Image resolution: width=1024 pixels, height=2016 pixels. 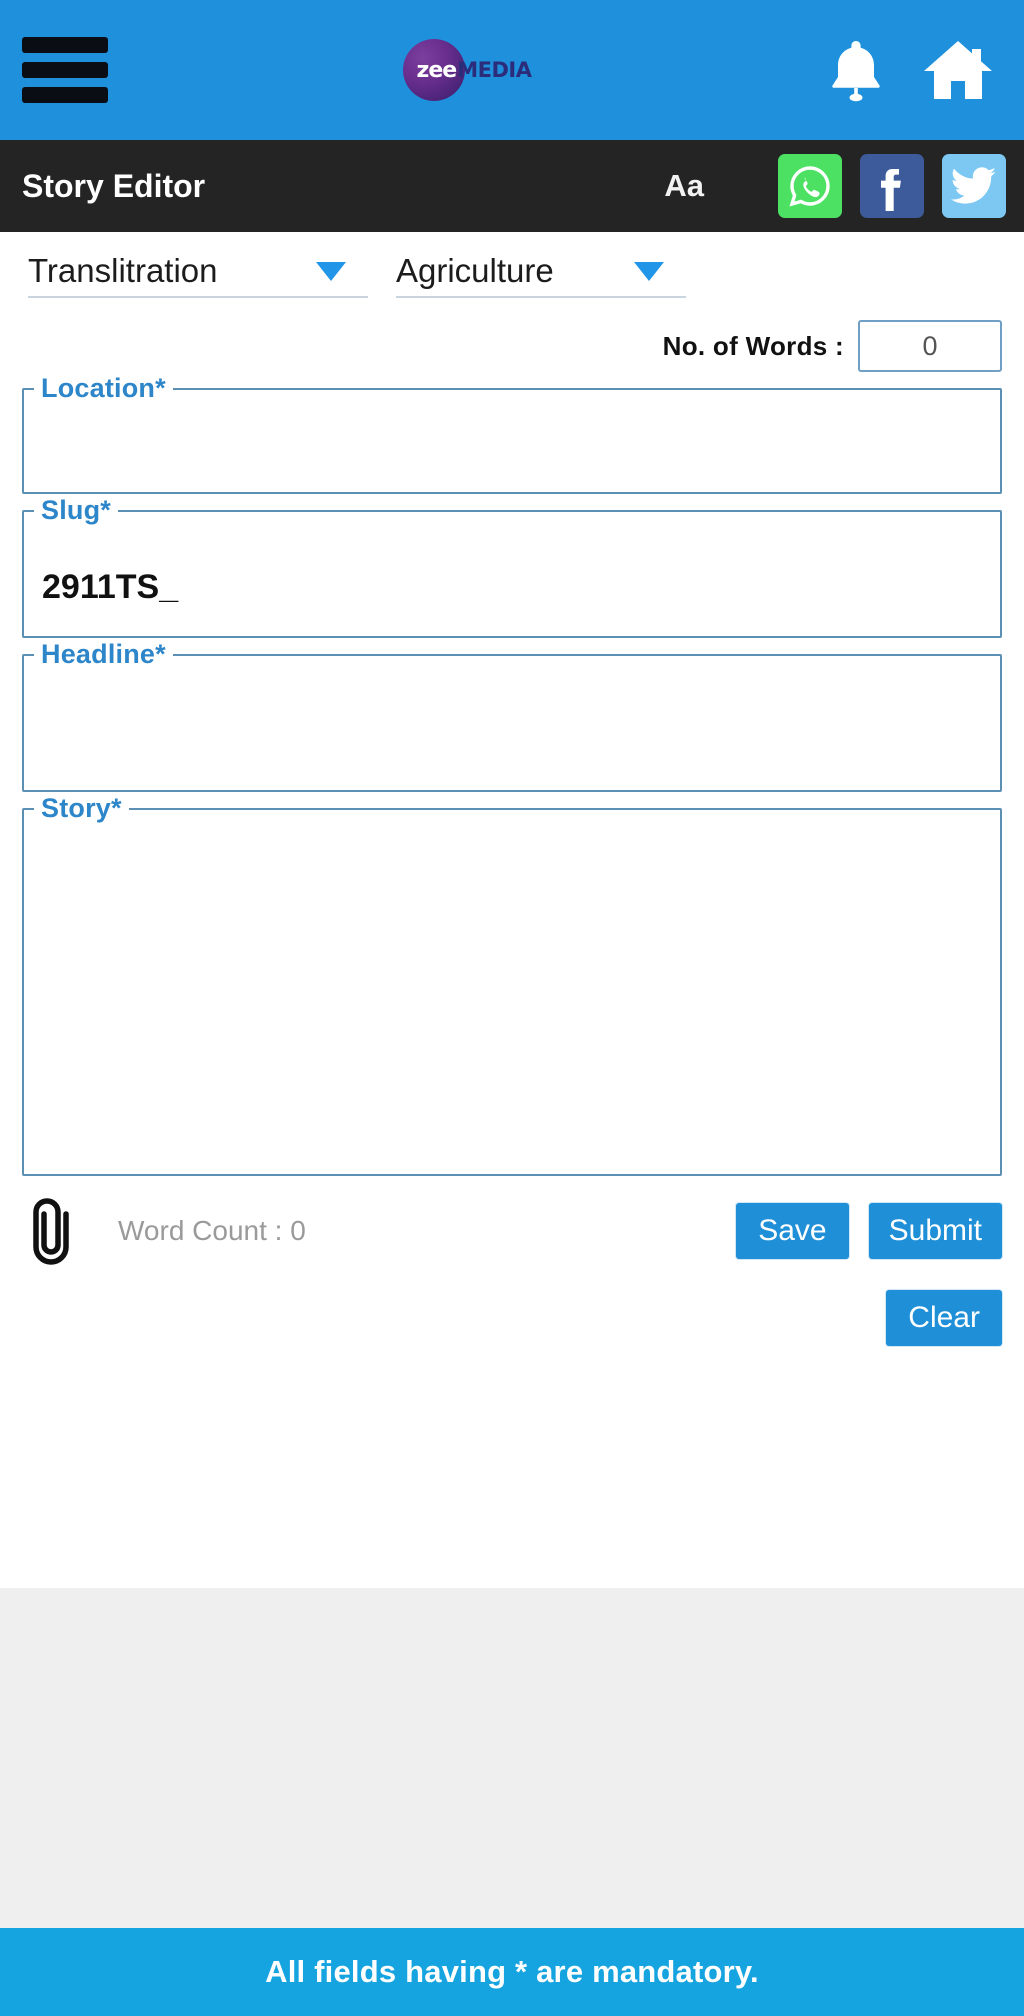 I want to click on slug-field-group: Slug*, so click(x=512, y=566).